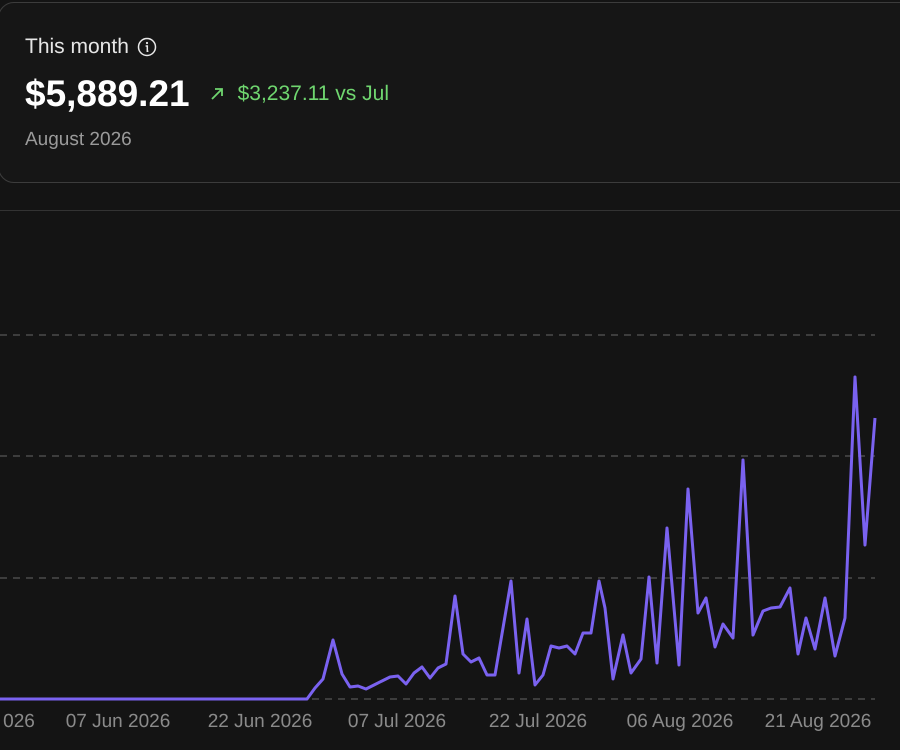 The image size is (900, 750). I want to click on change-text: $3,237.11 vs Jul, so click(313, 94).